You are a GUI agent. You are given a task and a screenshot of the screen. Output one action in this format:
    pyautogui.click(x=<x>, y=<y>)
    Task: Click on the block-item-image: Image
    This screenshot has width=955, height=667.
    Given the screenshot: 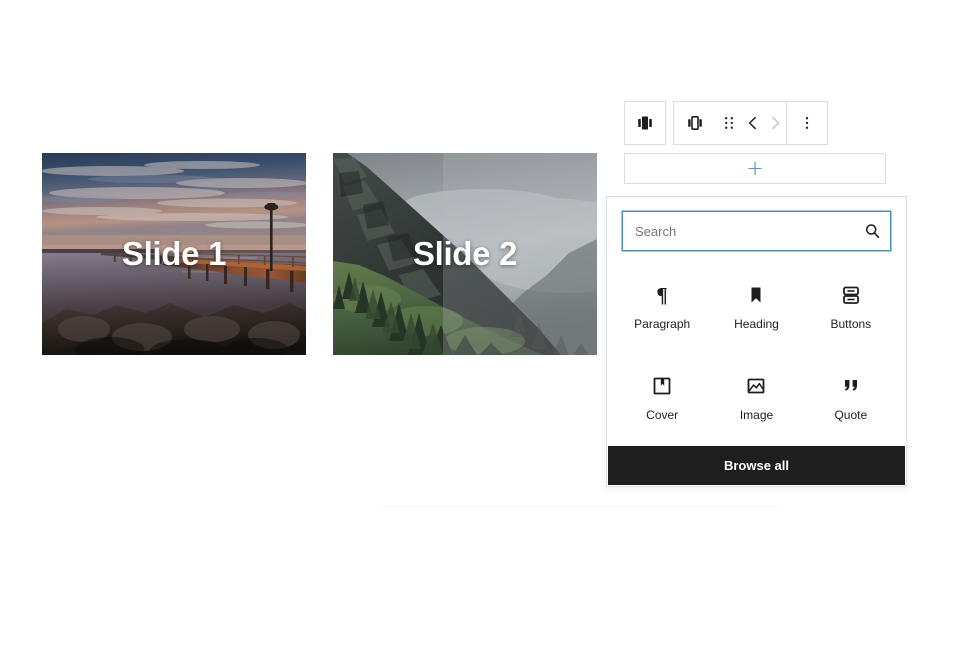 What is the action you would take?
    pyautogui.click(x=756, y=397)
    